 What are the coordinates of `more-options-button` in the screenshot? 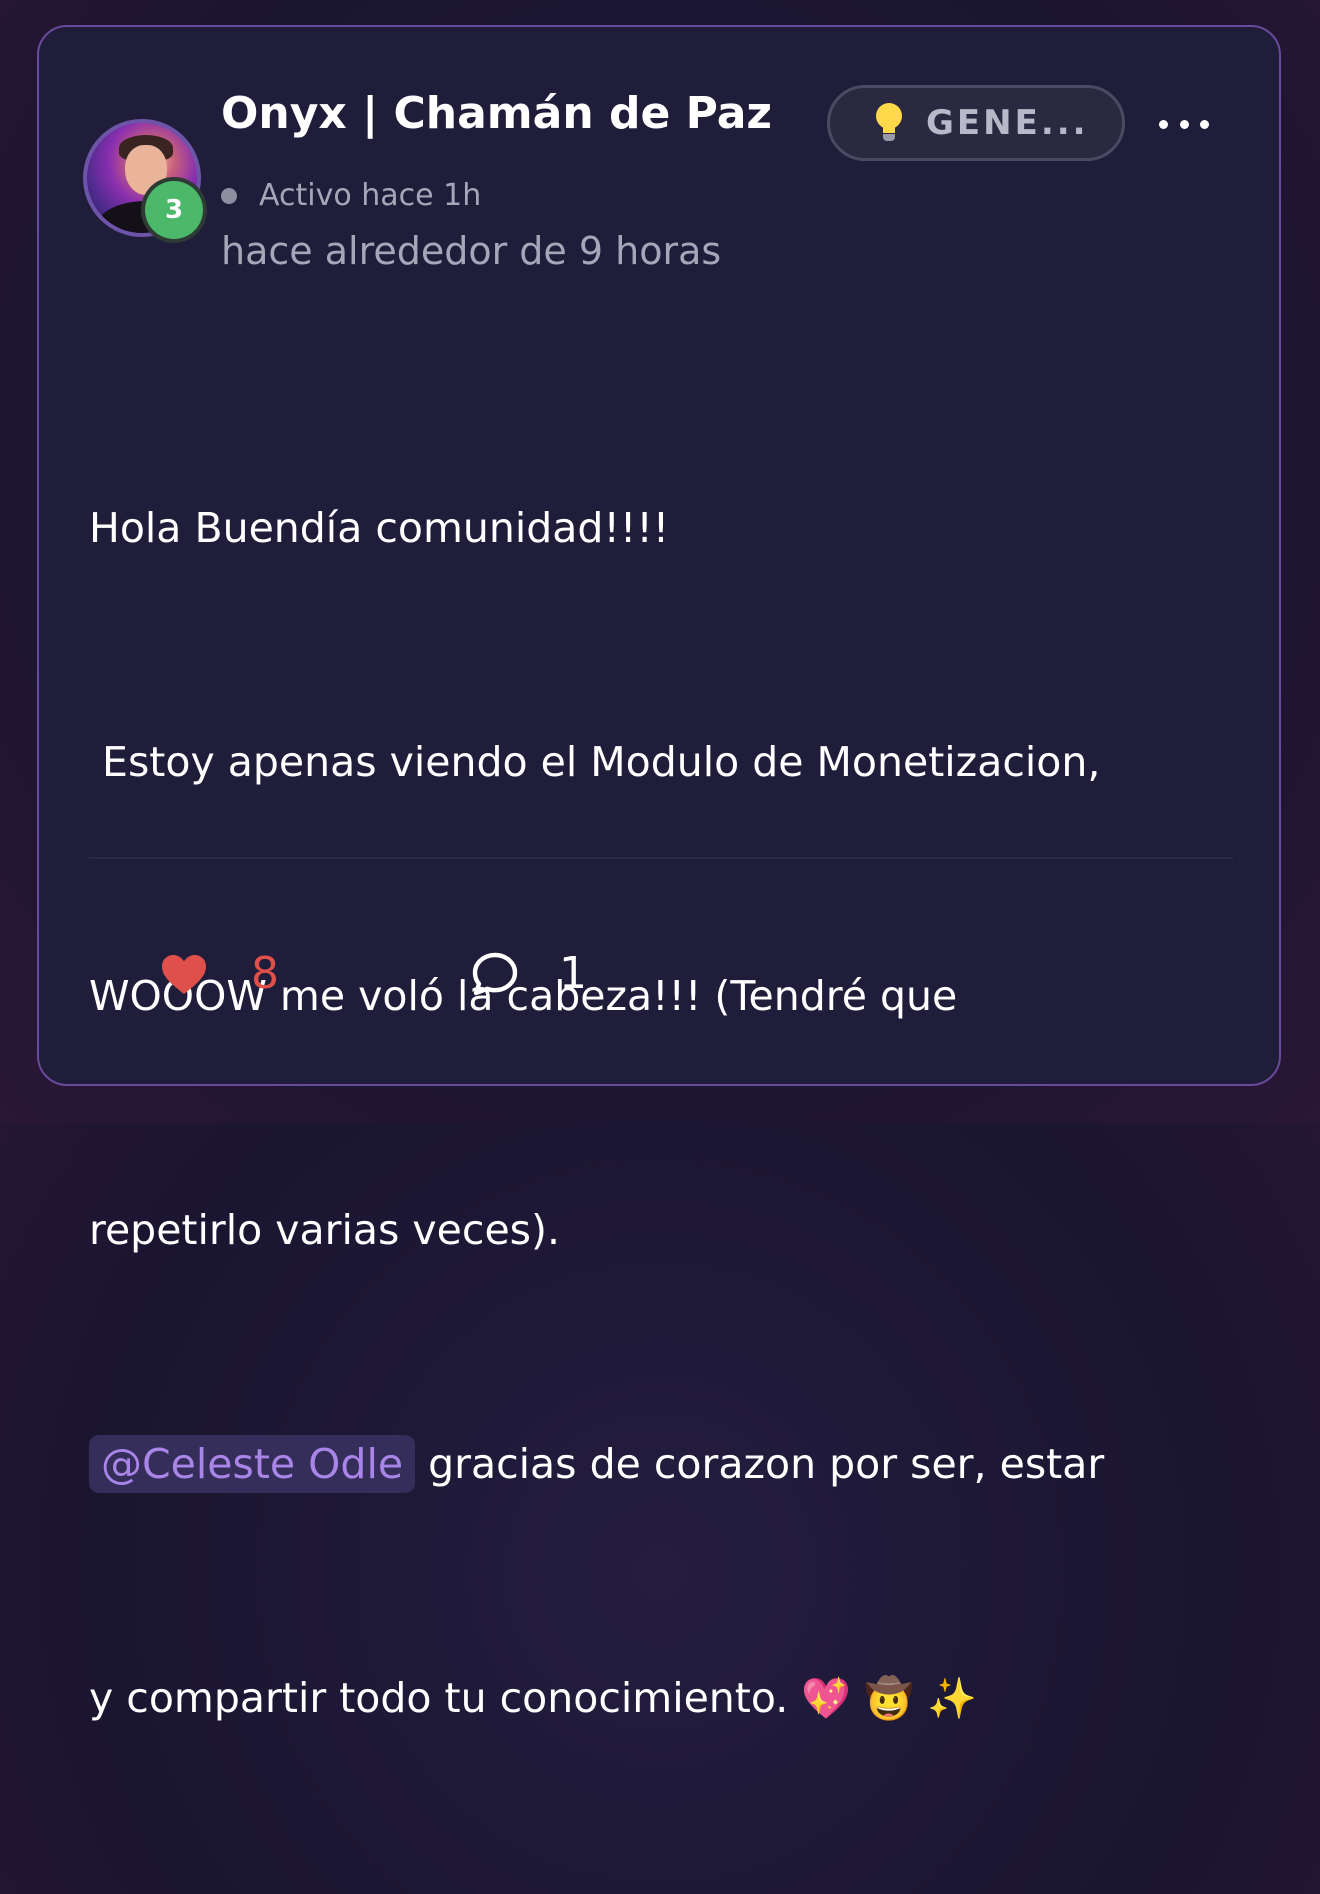 It's located at (1184, 124).